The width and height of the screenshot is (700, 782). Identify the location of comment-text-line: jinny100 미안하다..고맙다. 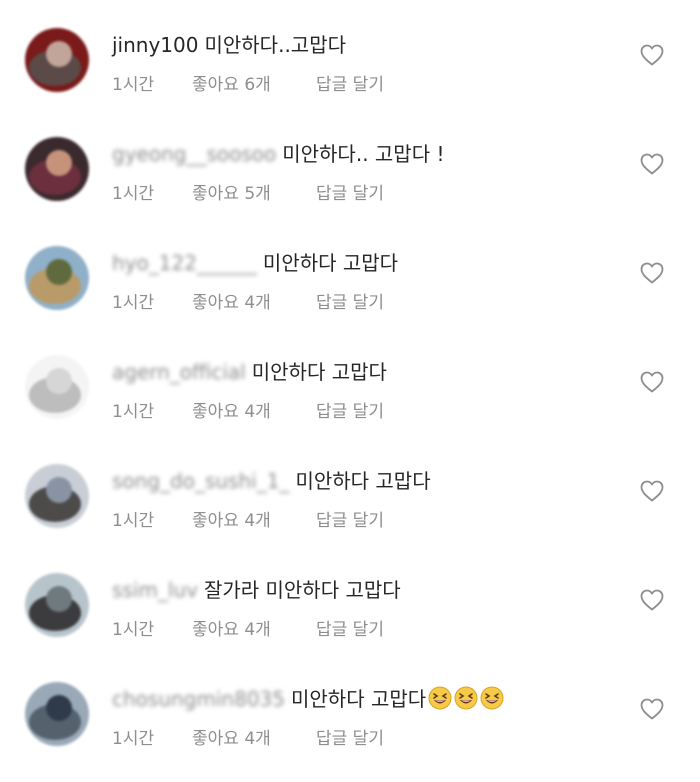
(229, 45).